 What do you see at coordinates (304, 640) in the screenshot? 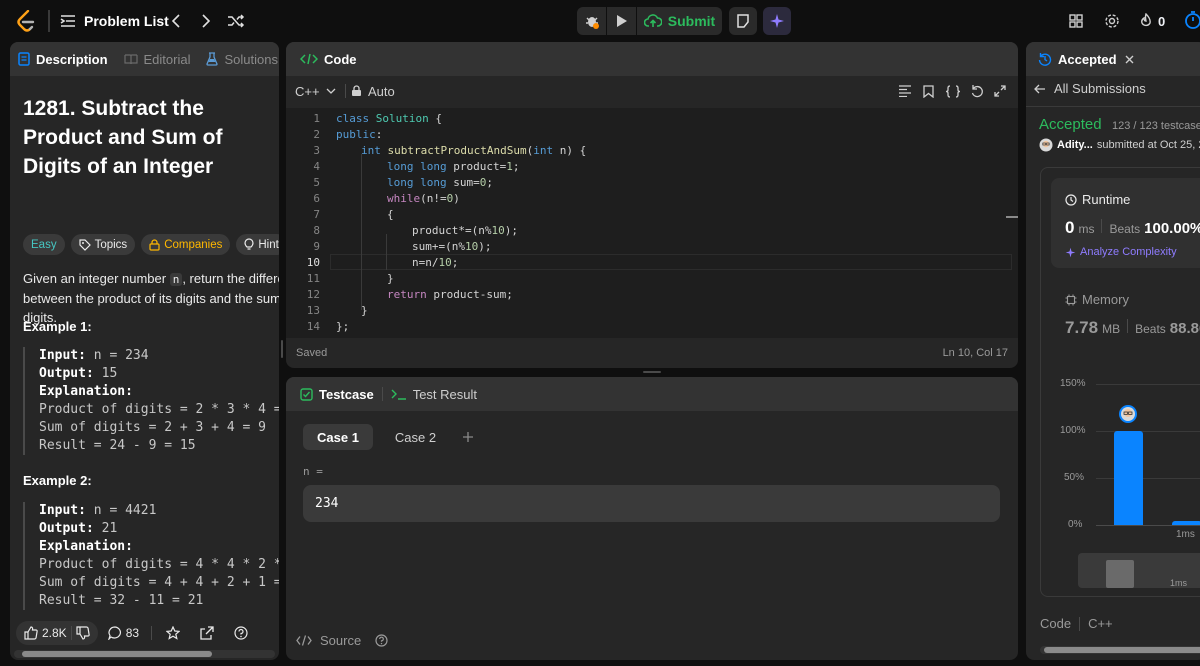
I see `code-icon` at bounding box center [304, 640].